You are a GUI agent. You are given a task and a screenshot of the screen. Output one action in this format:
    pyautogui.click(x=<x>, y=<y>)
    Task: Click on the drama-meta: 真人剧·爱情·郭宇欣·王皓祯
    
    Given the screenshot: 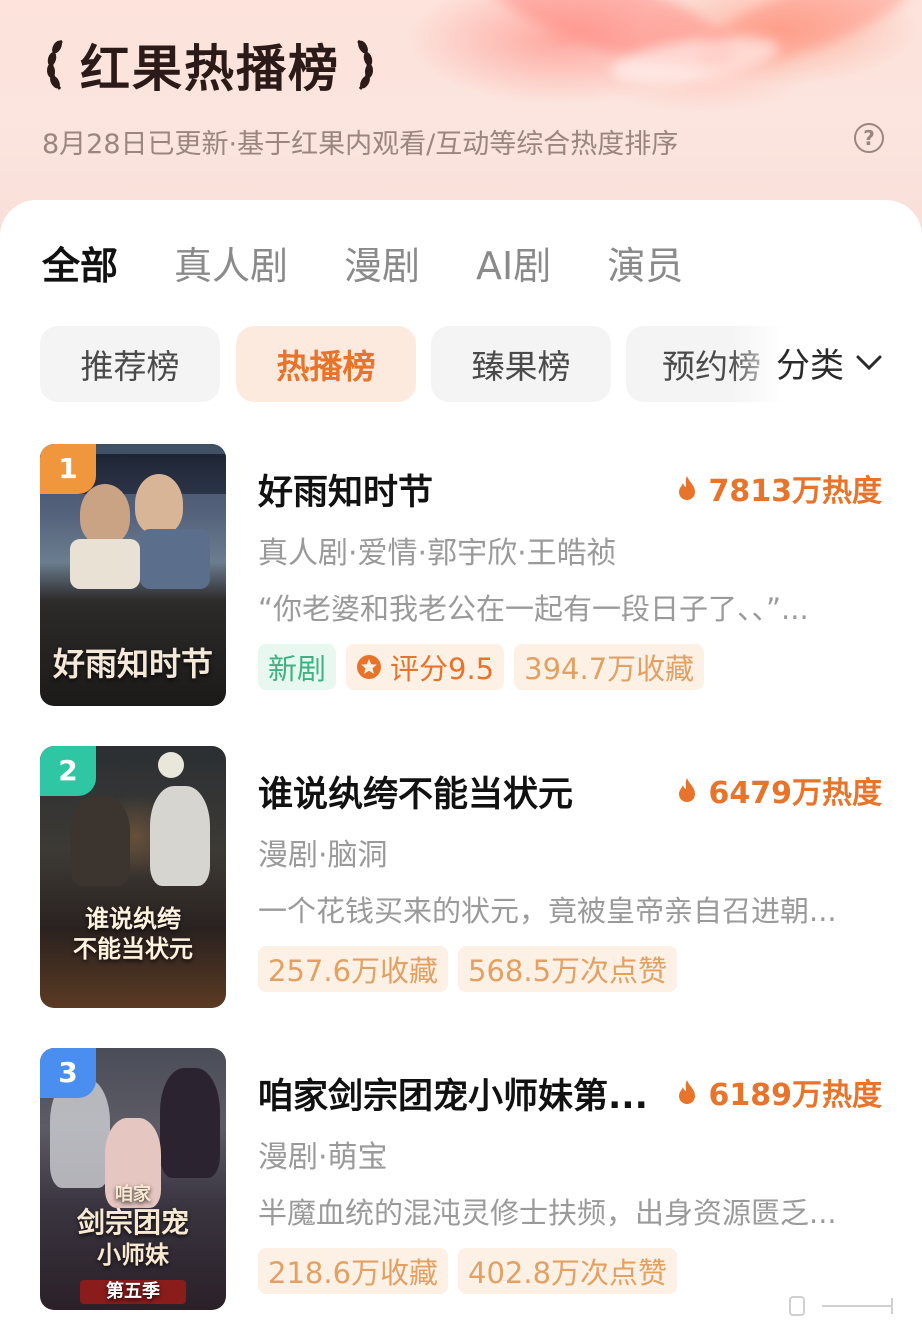 What is the action you would take?
    pyautogui.click(x=437, y=553)
    